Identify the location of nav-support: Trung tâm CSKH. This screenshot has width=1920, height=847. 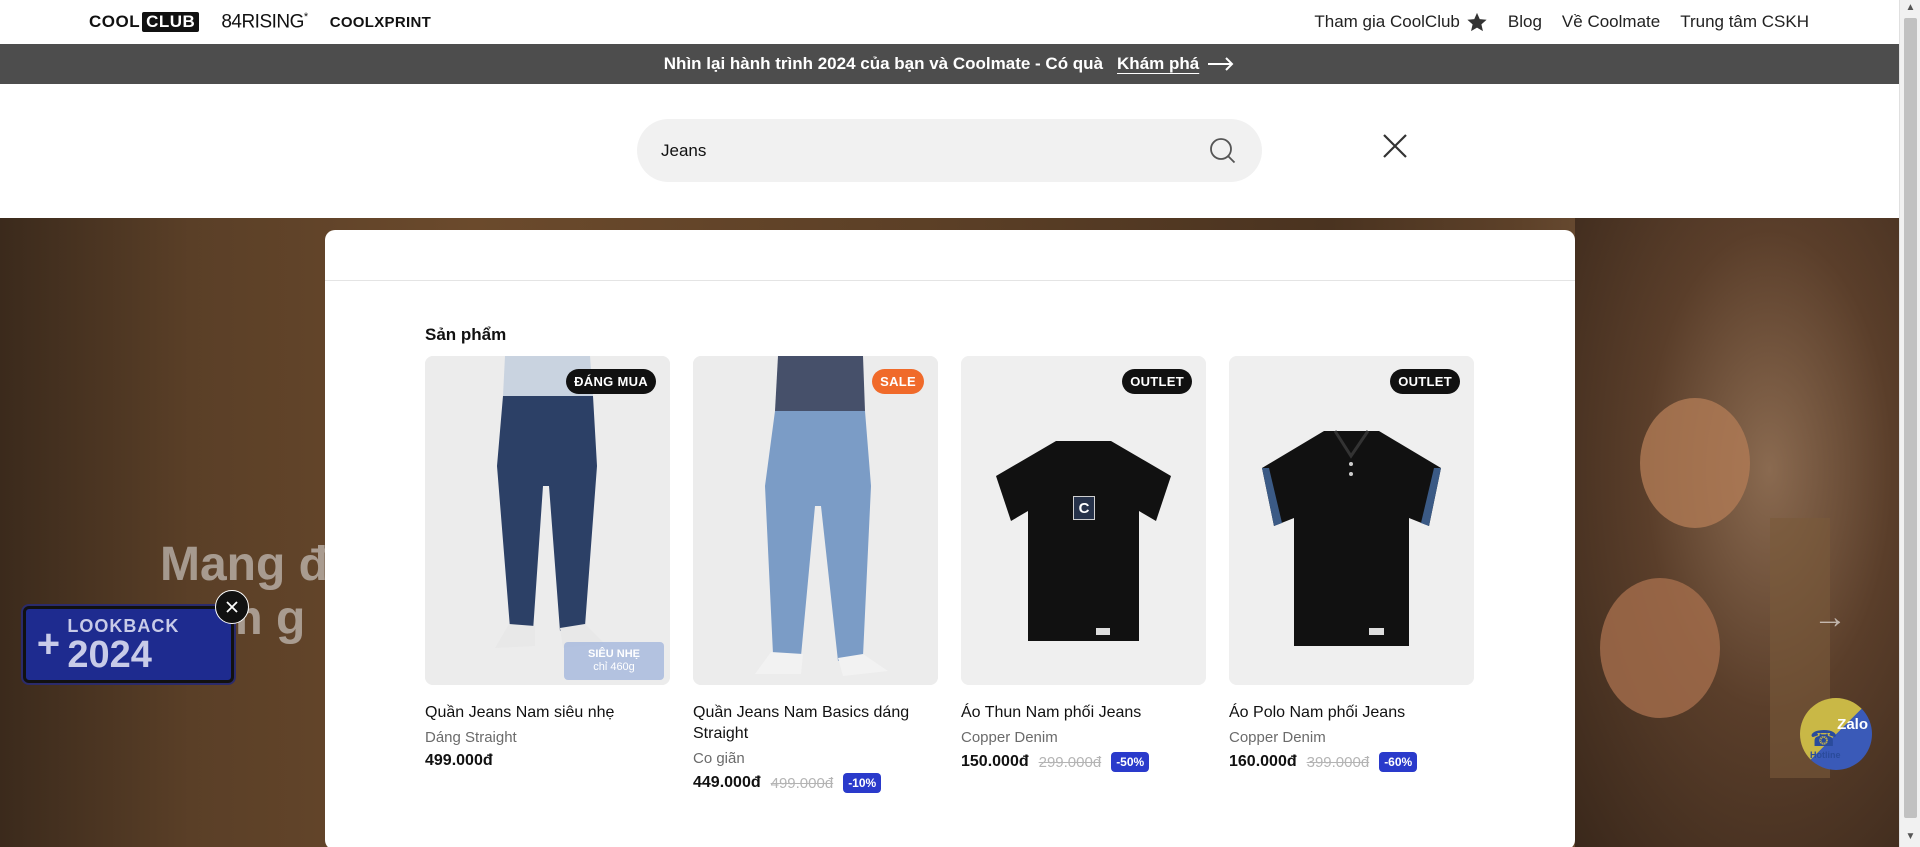
(1744, 22).